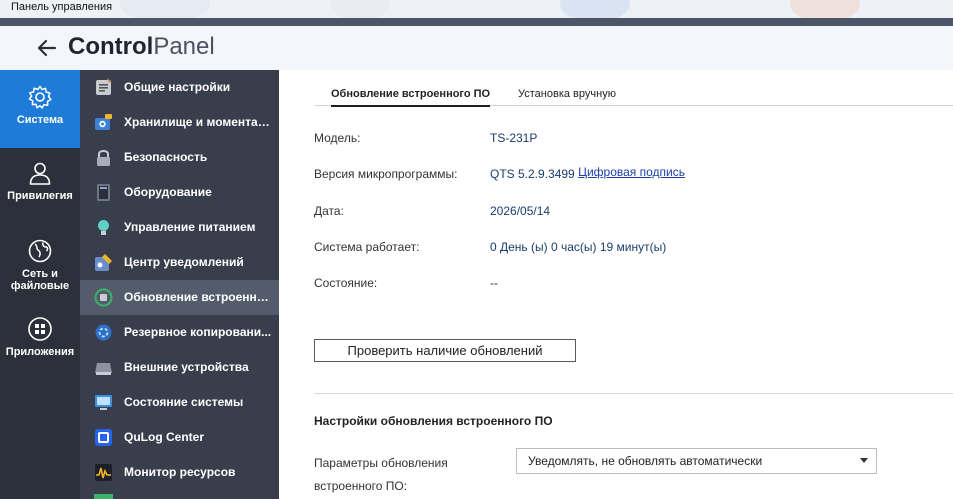  I want to click on uptime-value: 0 День (ы) 0 час(ы) 19 минут(ы), so click(578, 247).